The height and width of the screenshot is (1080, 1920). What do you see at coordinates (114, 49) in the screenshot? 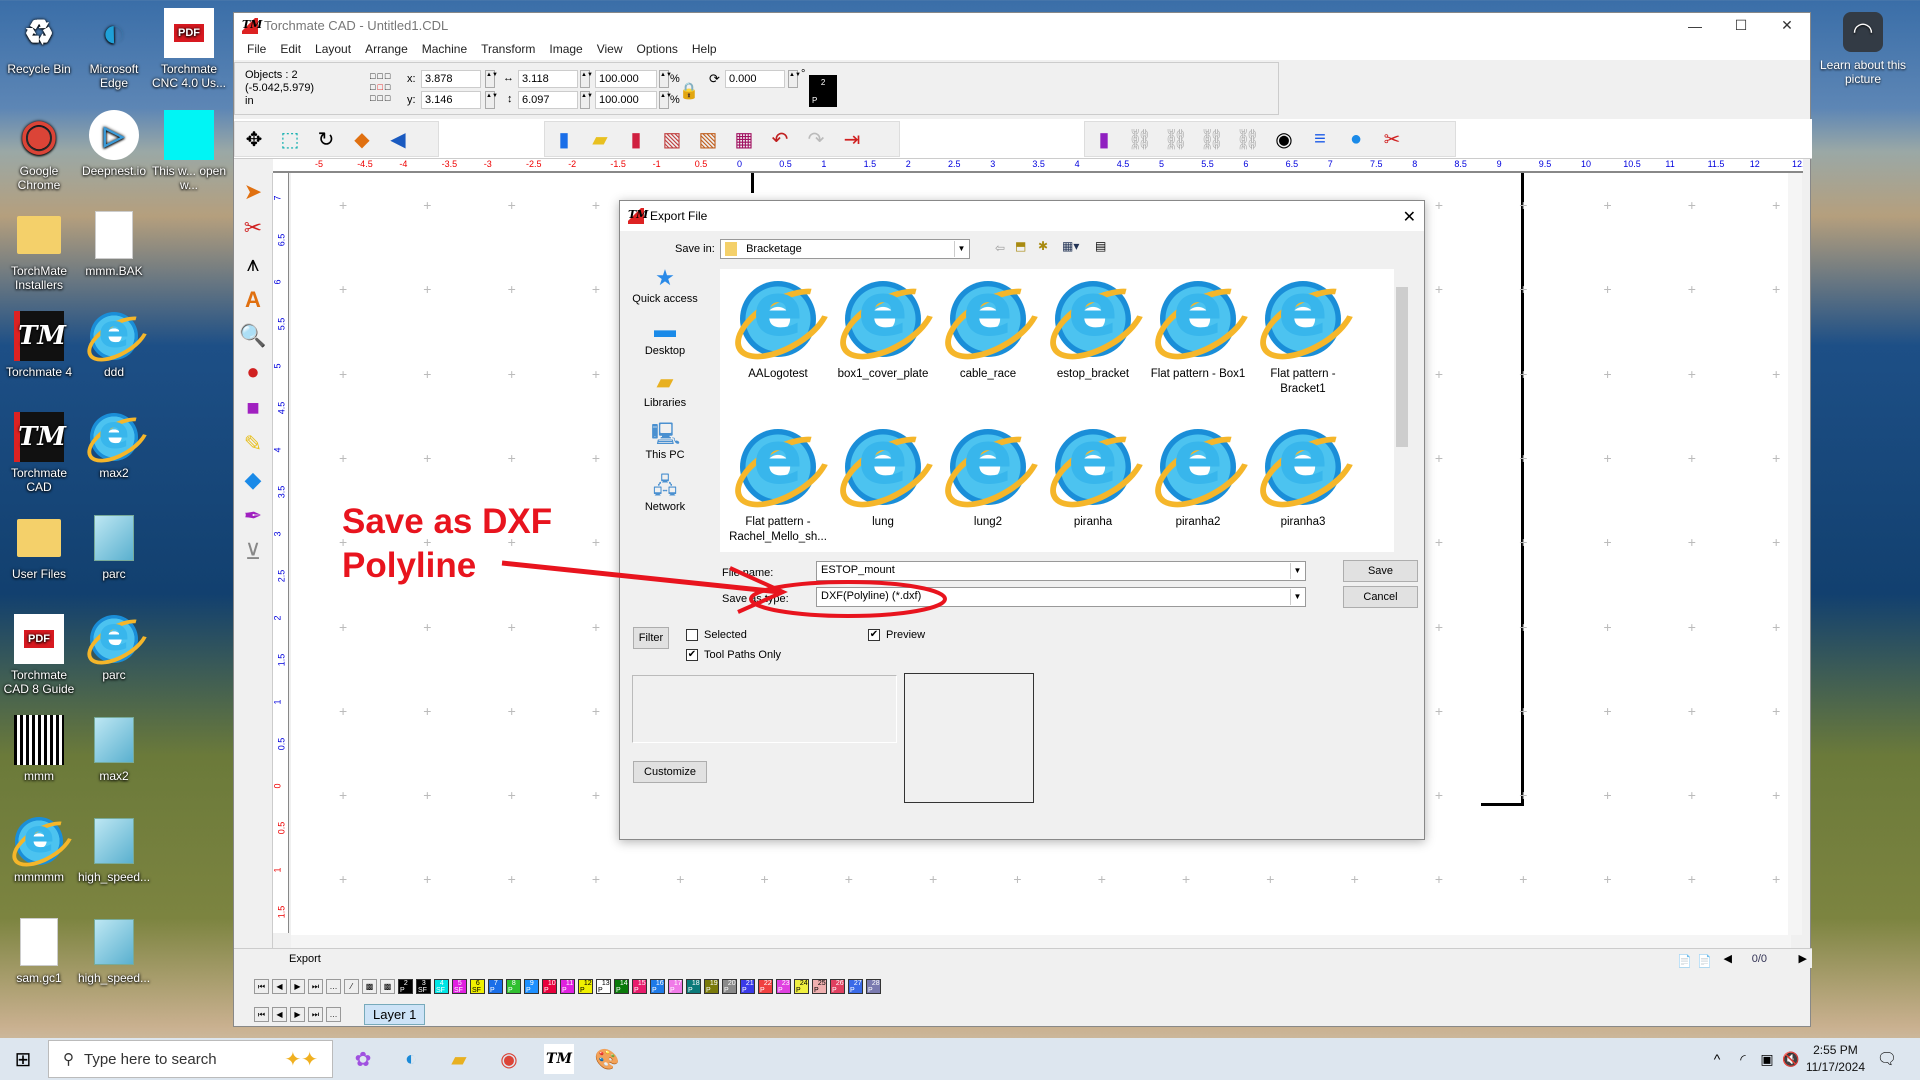
I see `desktop-icon: ◐ Microsoft Edge` at bounding box center [114, 49].